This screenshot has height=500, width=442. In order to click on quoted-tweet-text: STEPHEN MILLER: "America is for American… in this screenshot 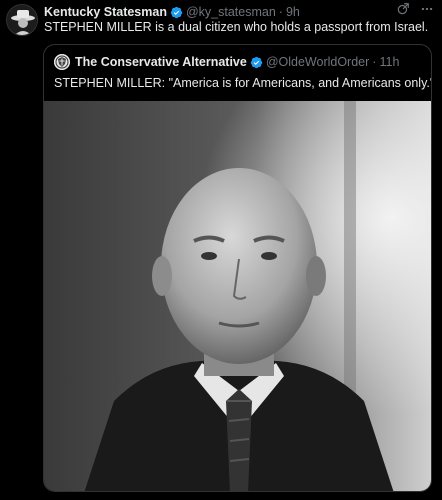, I will do `click(243, 83)`.